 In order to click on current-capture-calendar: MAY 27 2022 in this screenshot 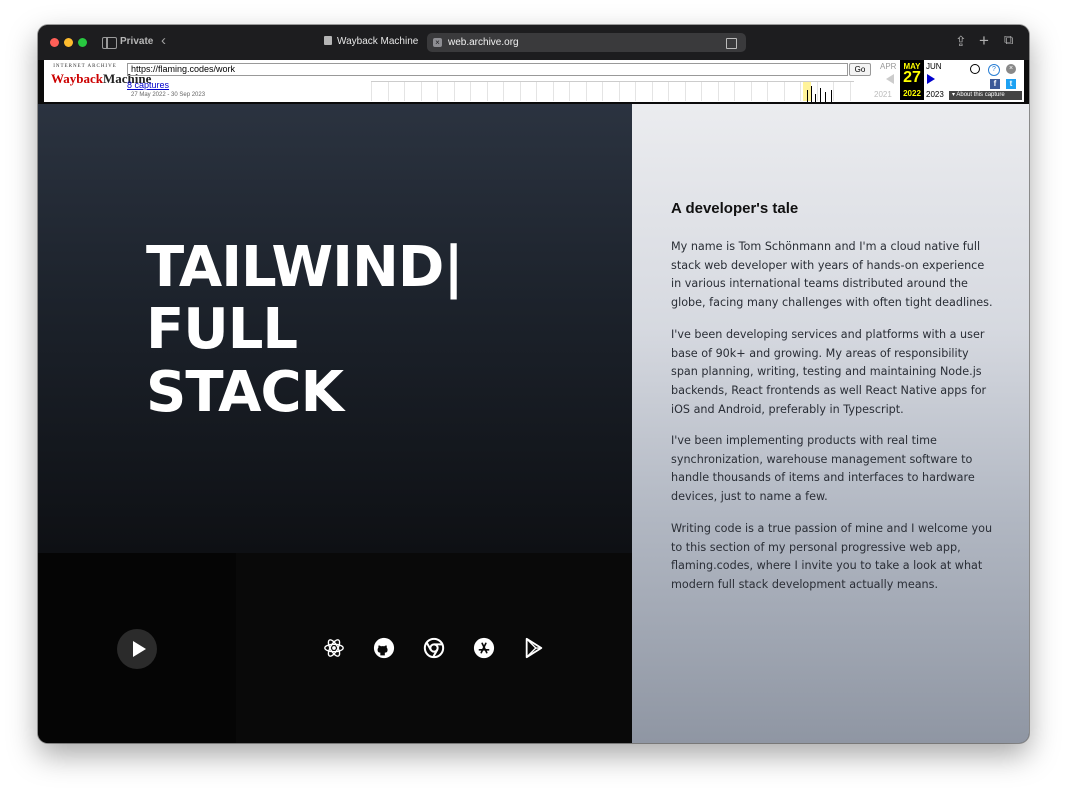, I will do `click(912, 80)`.